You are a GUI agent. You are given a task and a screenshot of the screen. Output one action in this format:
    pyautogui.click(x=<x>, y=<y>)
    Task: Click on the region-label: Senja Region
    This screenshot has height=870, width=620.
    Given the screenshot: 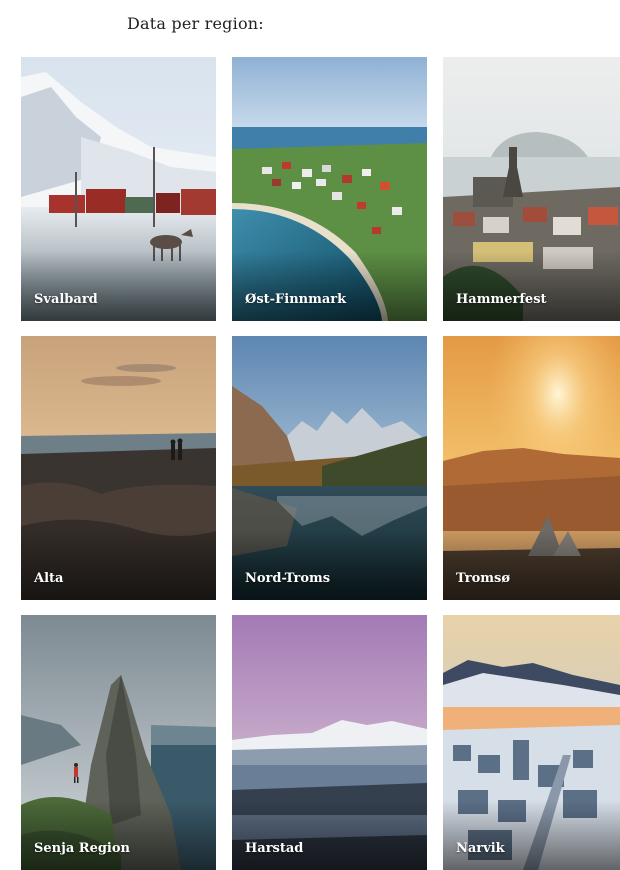 What is the action you would take?
    pyautogui.click(x=82, y=848)
    